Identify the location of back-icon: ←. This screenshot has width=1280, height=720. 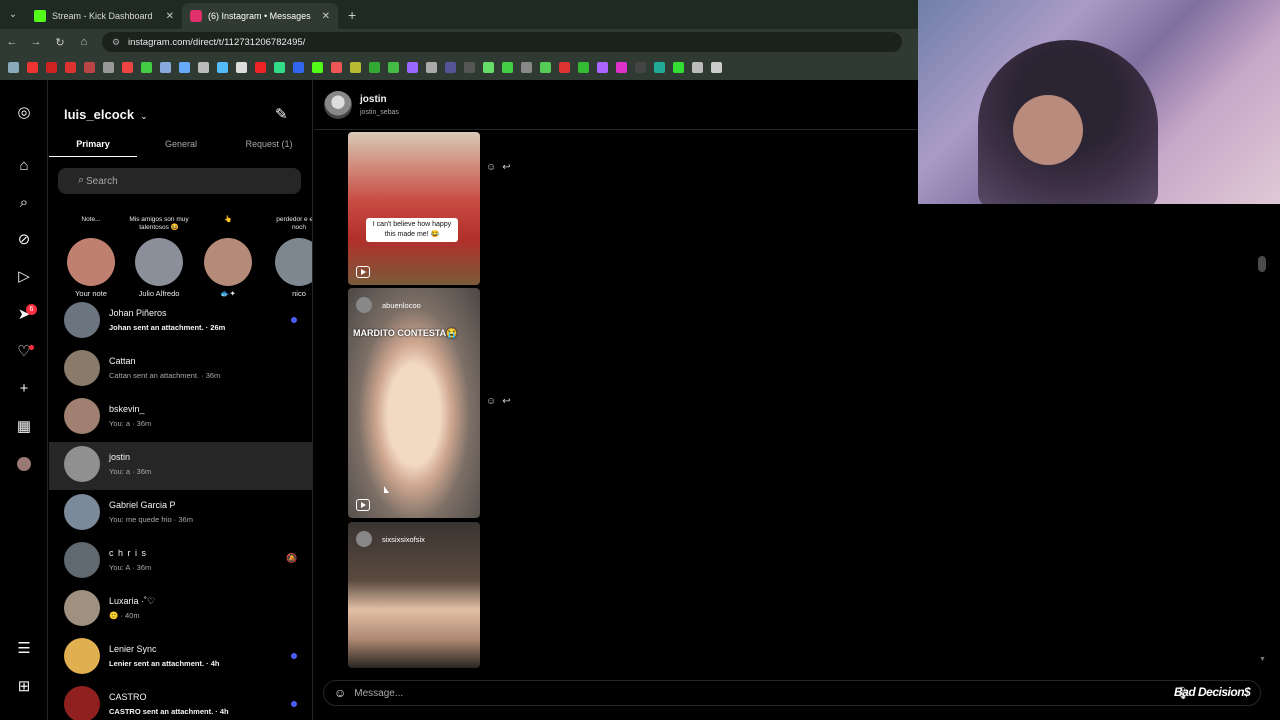
(12, 42).